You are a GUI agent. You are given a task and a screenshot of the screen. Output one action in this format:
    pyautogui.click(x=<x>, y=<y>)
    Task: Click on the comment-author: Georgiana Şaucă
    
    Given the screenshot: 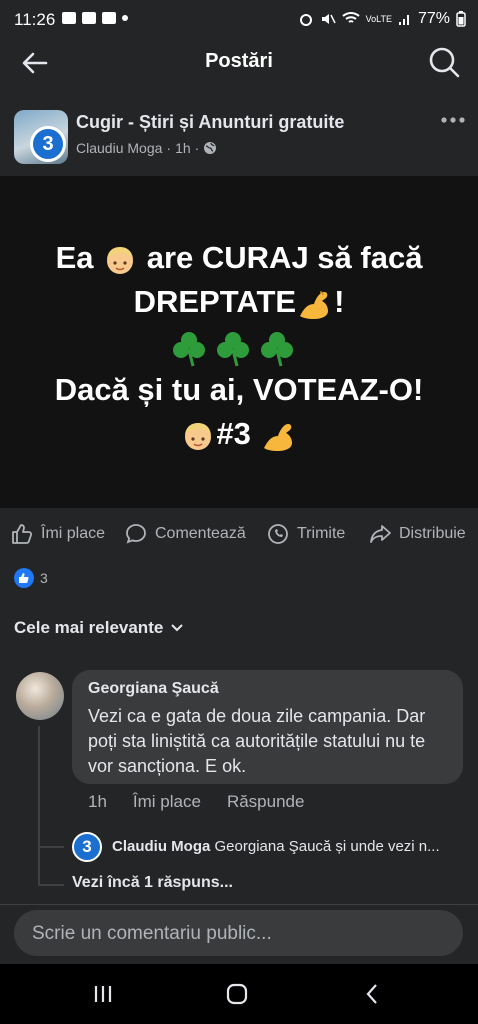 What is the action you would take?
    pyautogui.click(x=153, y=689)
    